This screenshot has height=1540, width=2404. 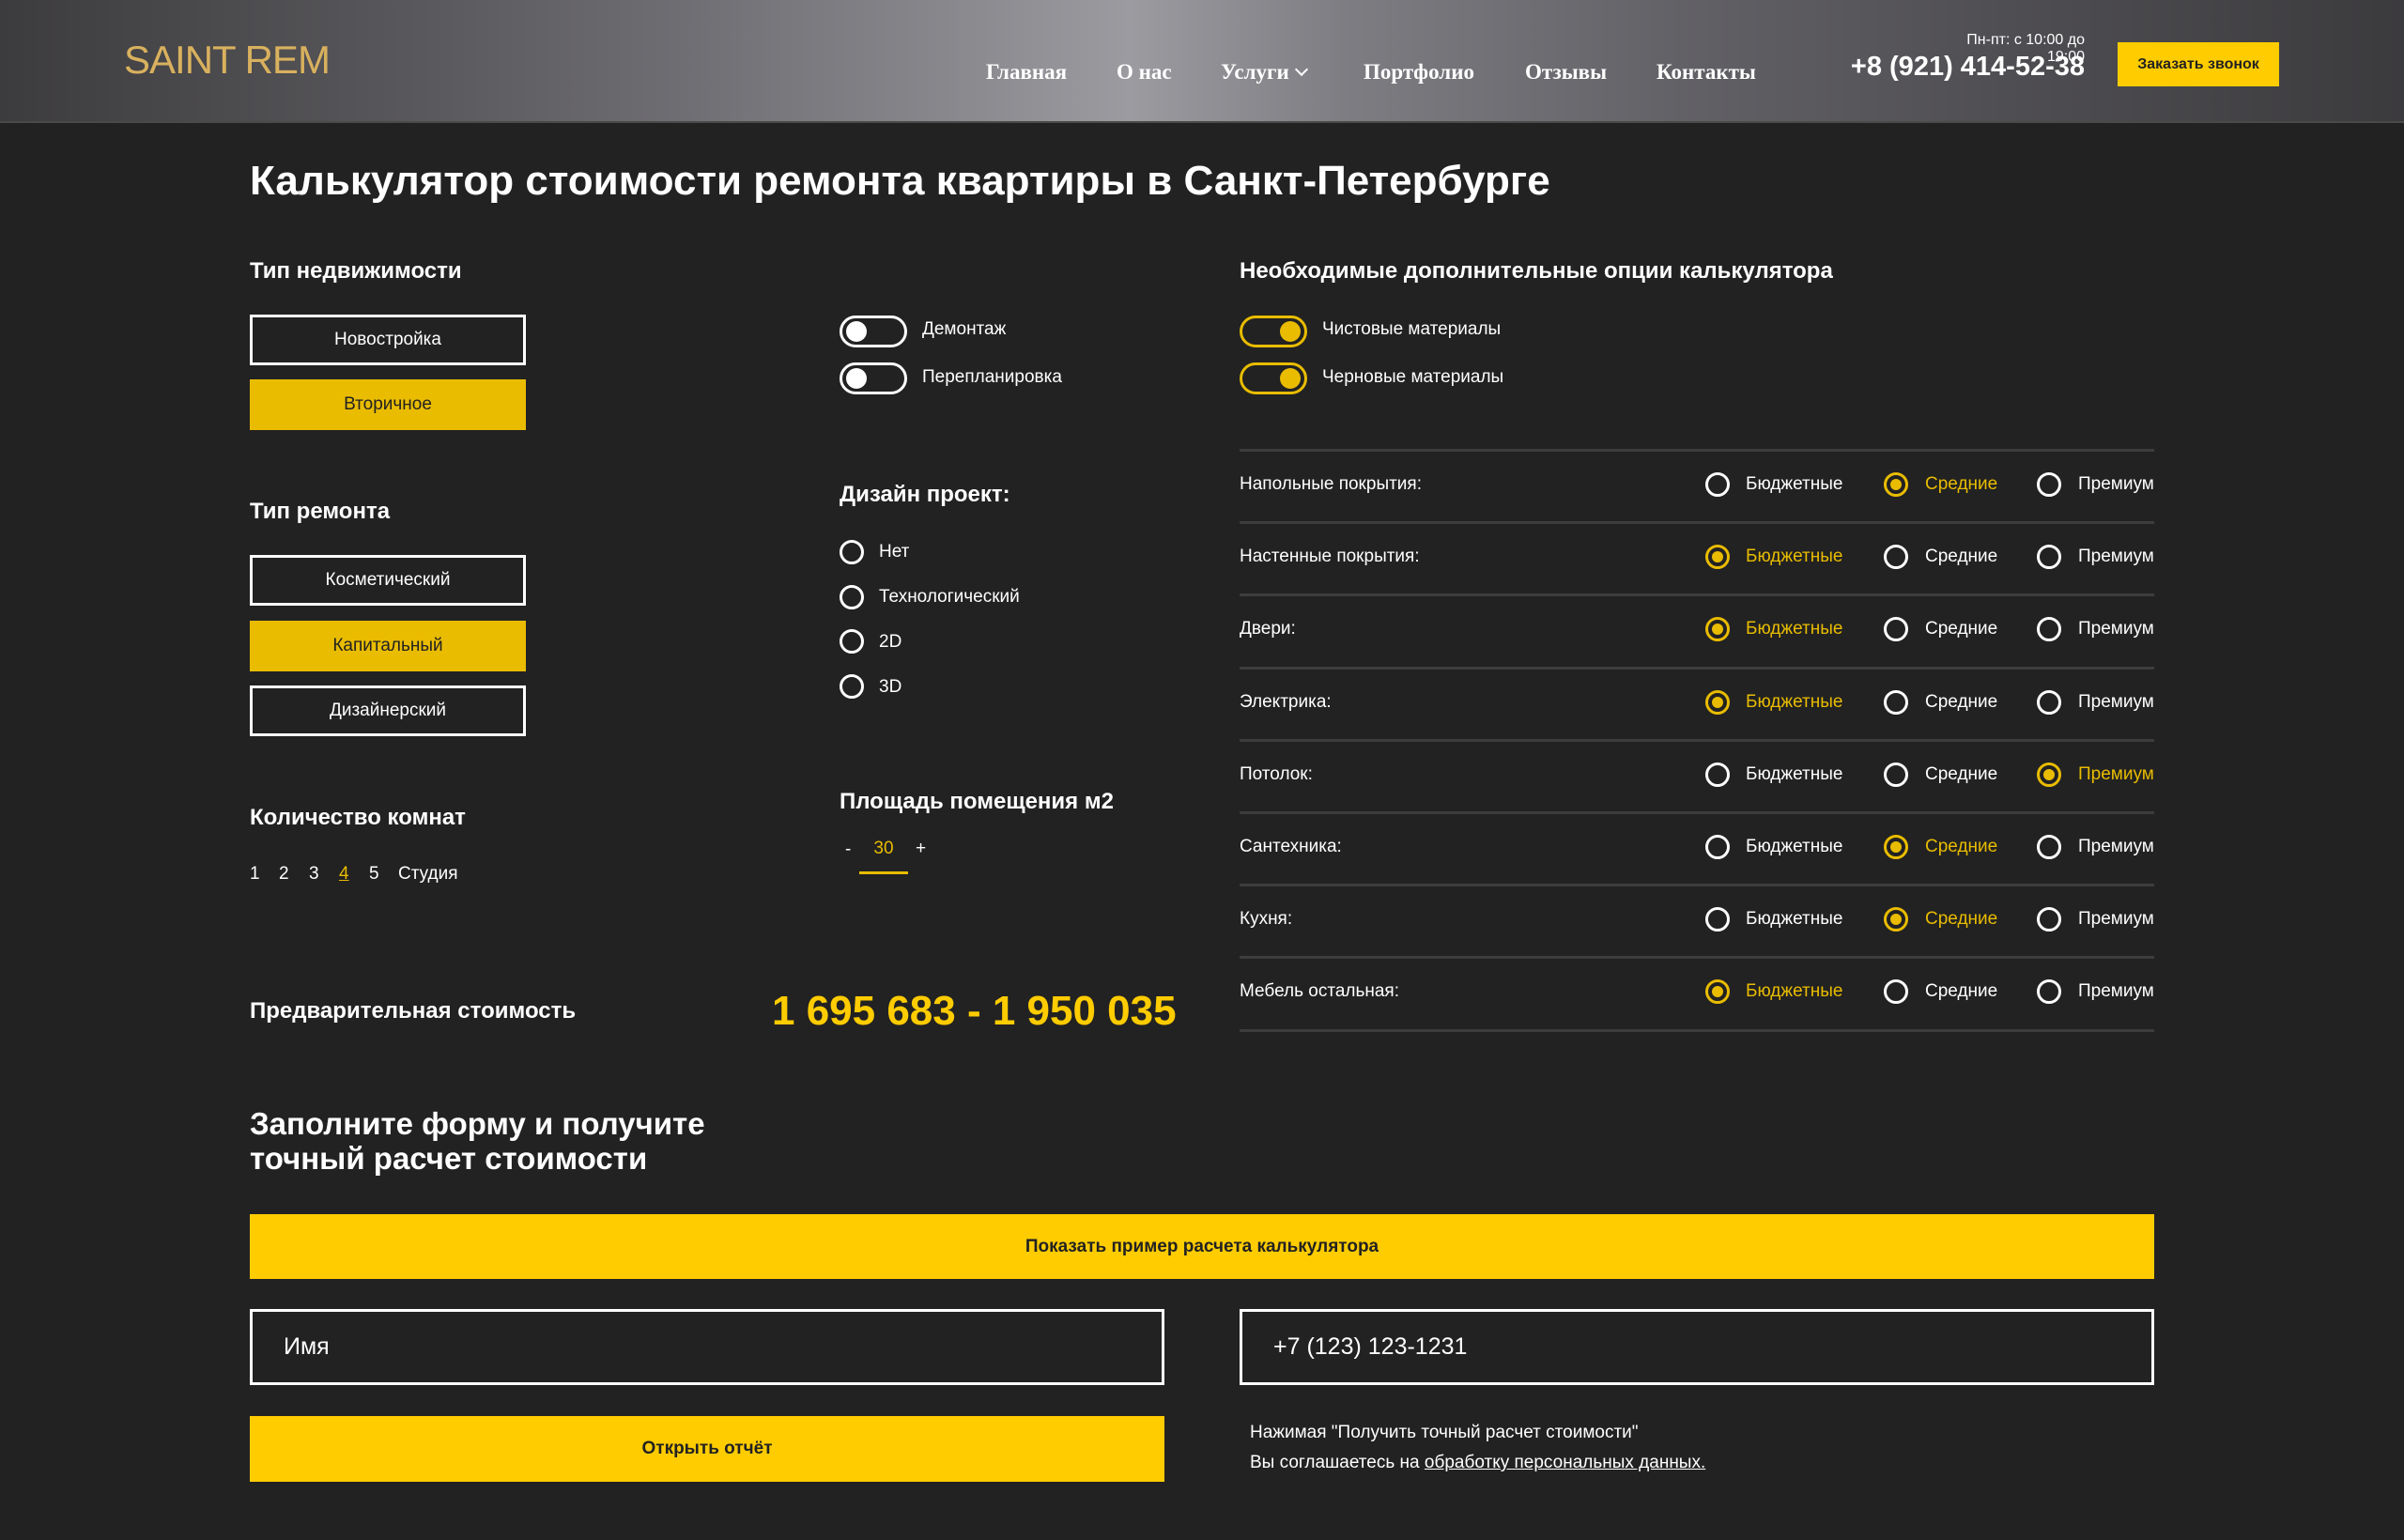 What do you see at coordinates (344, 874) in the screenshot?
I see `room-option-4: 4` at bounding box center [344, 874].